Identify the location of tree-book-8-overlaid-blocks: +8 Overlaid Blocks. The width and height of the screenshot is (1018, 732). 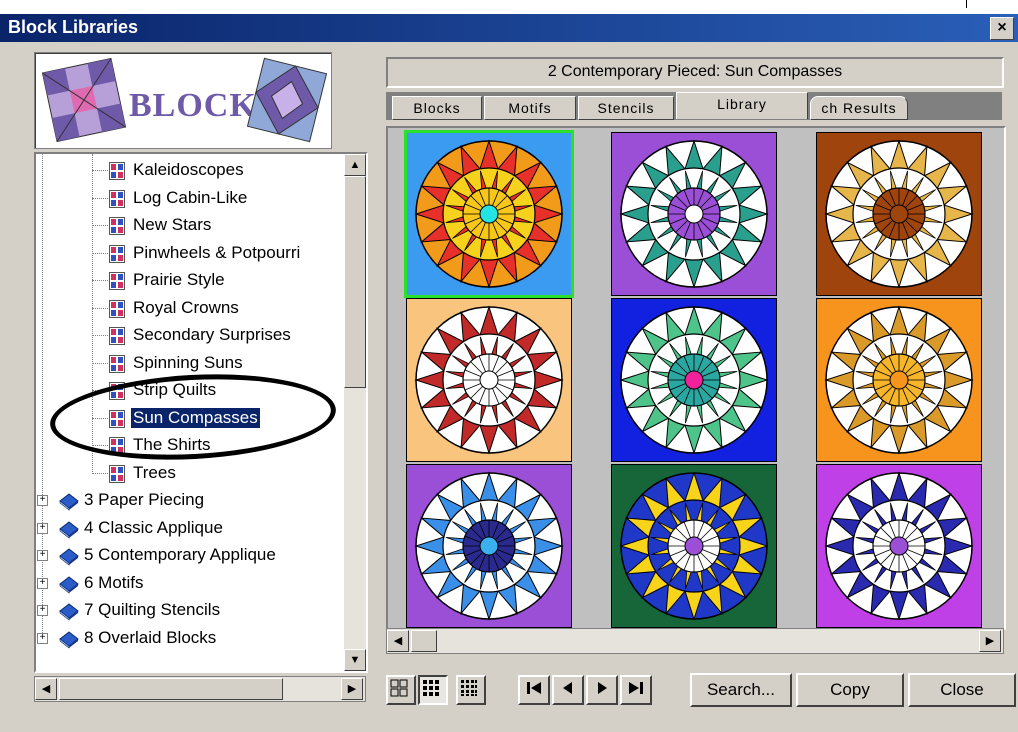
(186, 639).